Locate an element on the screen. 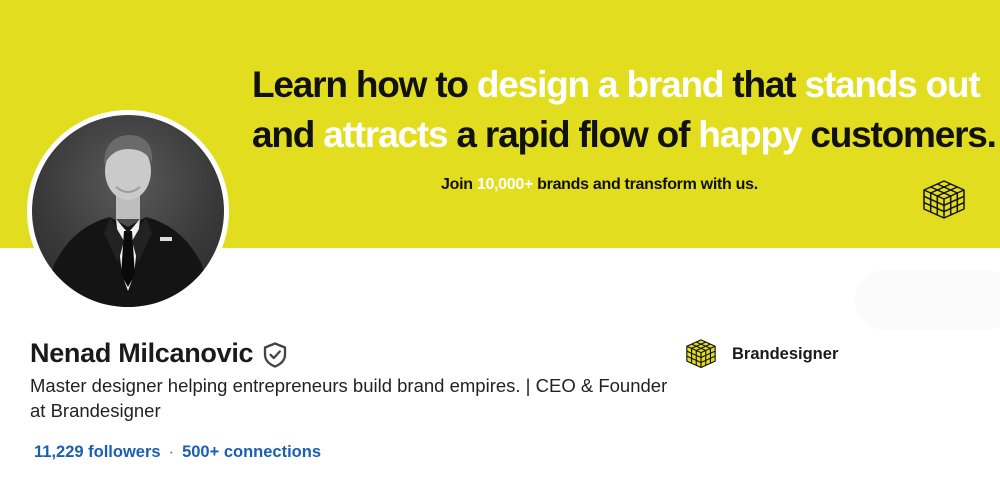  current-company: Brandesigner is located at coordinates (761, 354).